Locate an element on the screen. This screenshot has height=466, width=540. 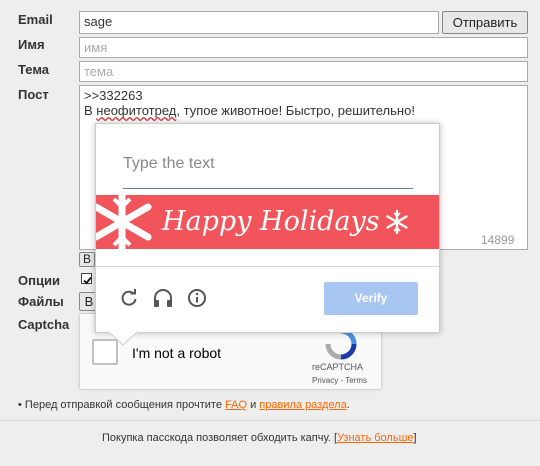
refresh-icon is located at coordinates (129, 298).